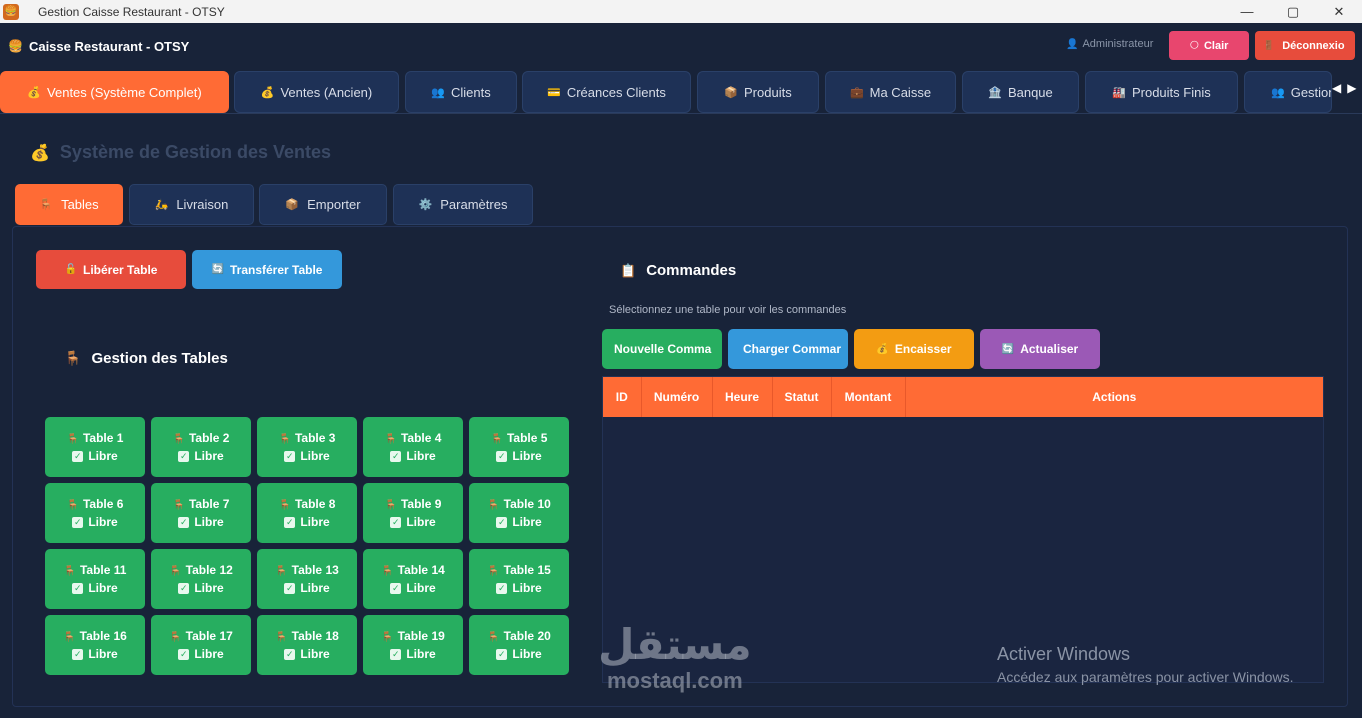  I want to click on nouvelle-commande-button: Nouvelle Comma, so click(662, 349).